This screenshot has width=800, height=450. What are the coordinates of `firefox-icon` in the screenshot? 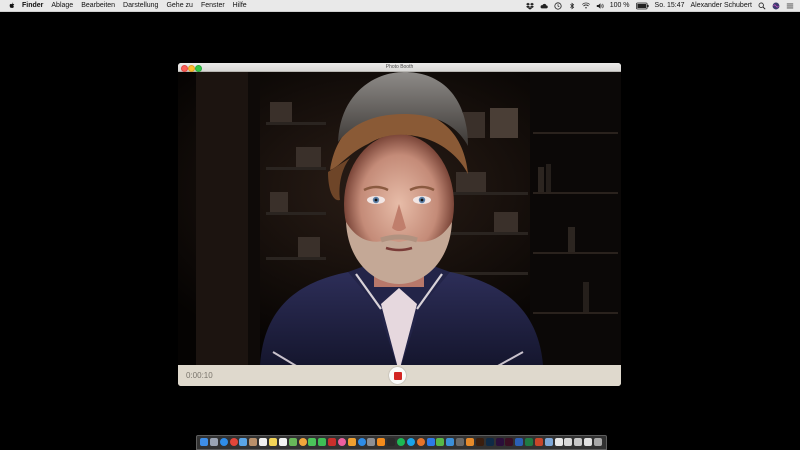 It's located at (420, 442).